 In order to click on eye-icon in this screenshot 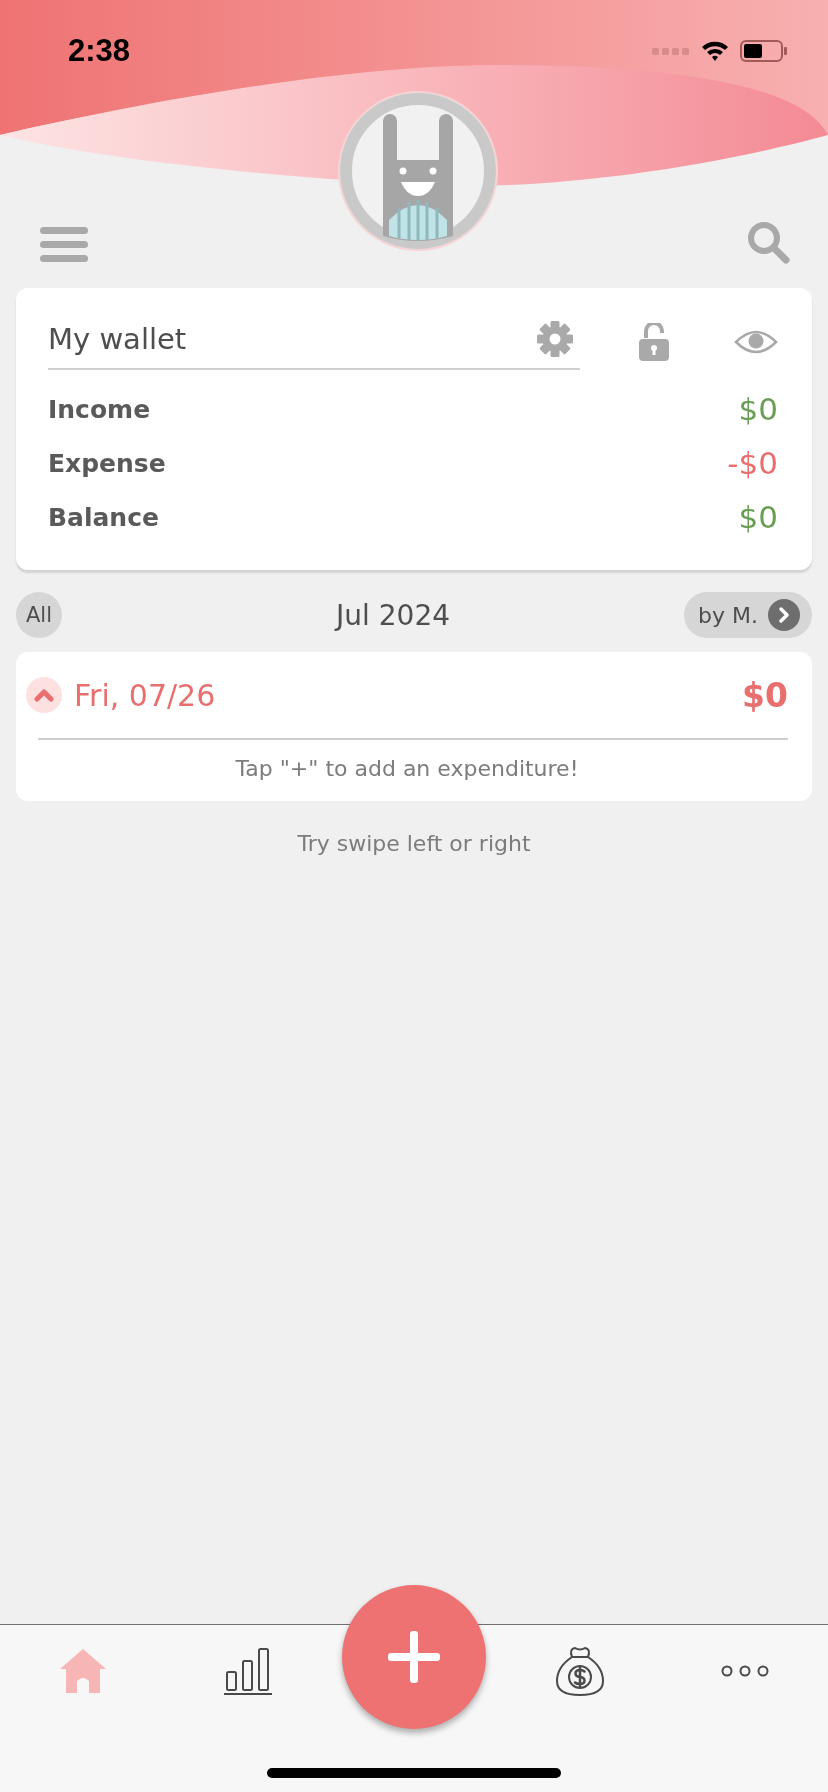, I will do `click(756, 342)`.